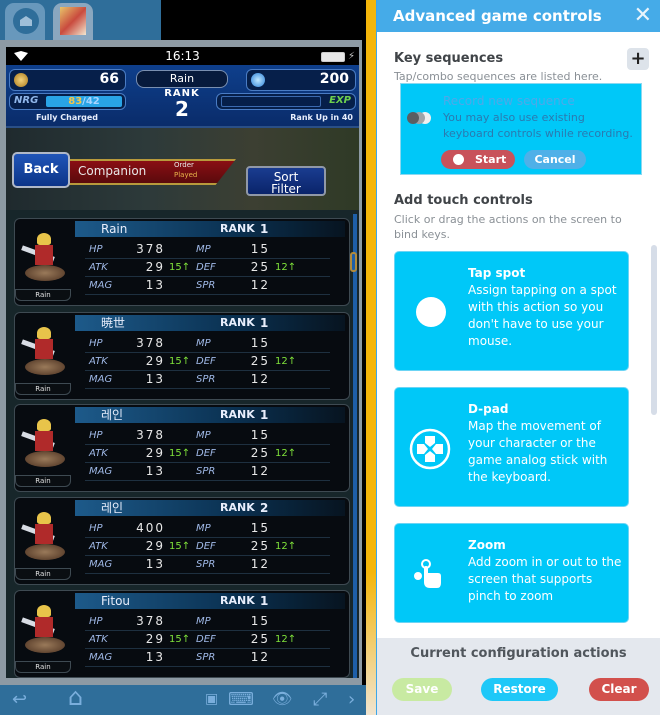 This screenshot has width=660, height=715. Describe the element at coordinates (67, 117) in the screenshot. I see `nrg-status: Fully Charged` at that location.